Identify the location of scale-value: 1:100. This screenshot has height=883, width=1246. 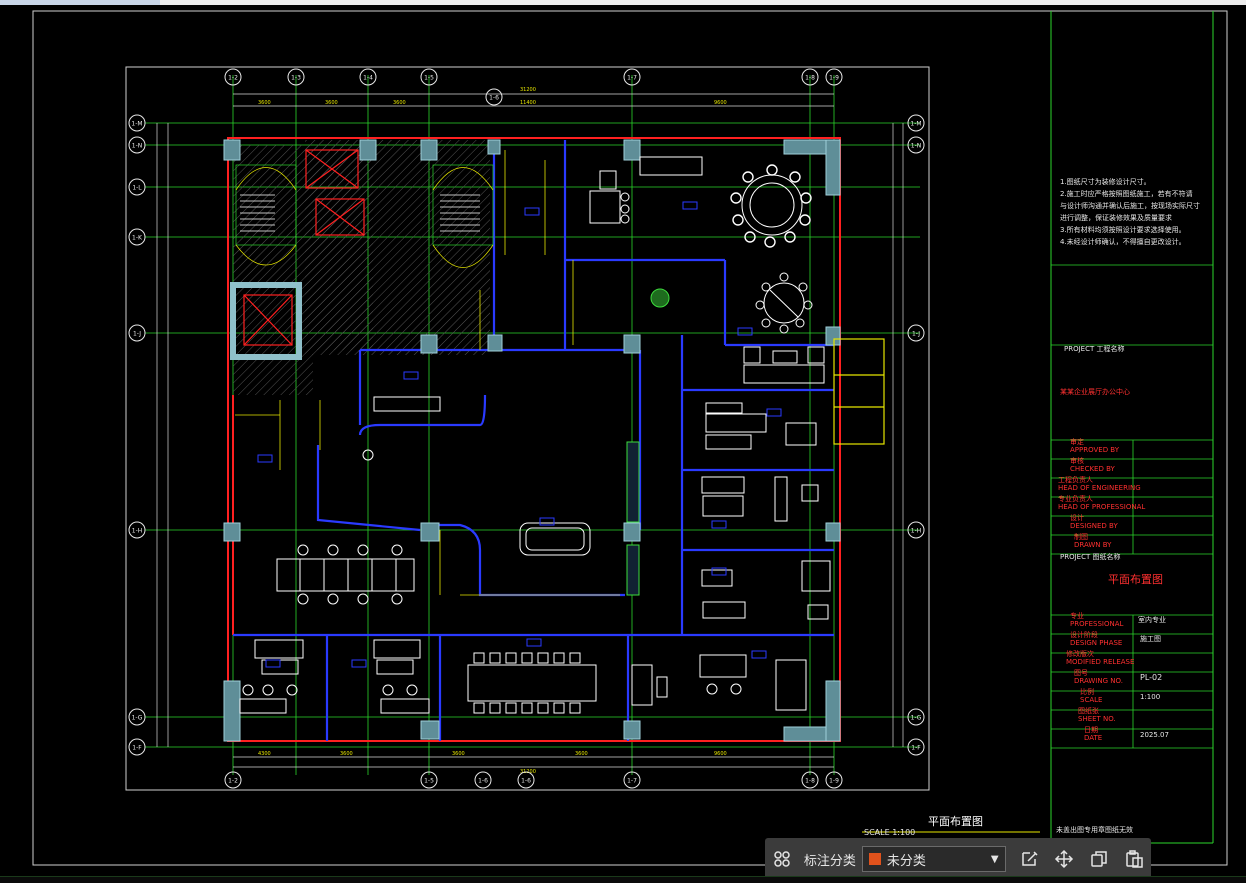
(1150, 697).